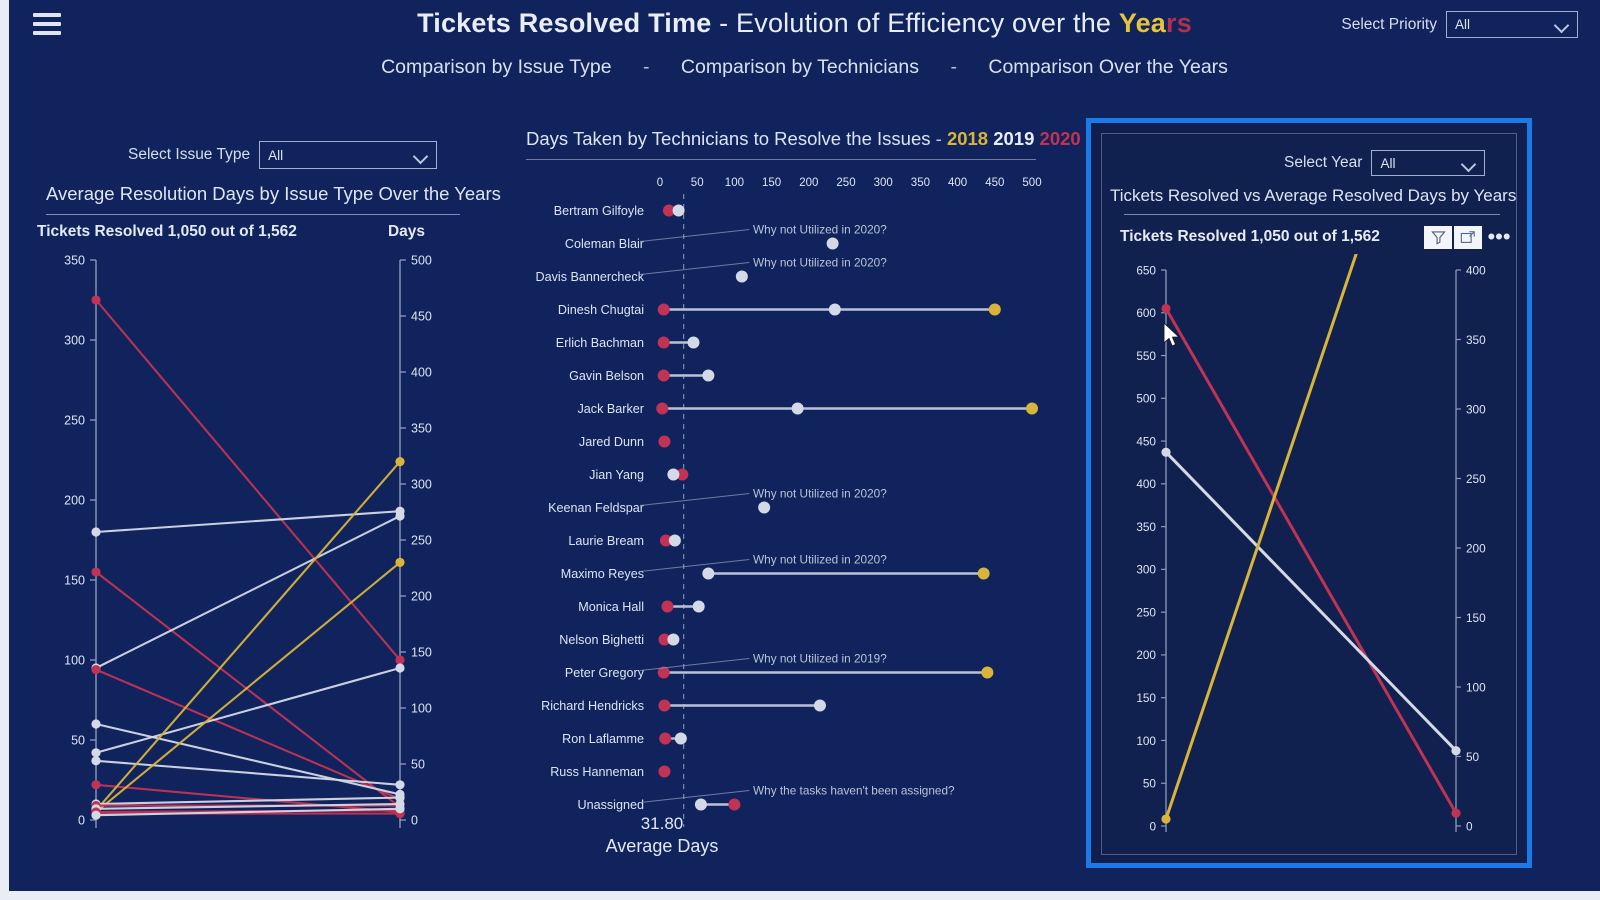 The image size is (1600, 900). I want to click on average-days-value: 31.80, so click(662, 823).